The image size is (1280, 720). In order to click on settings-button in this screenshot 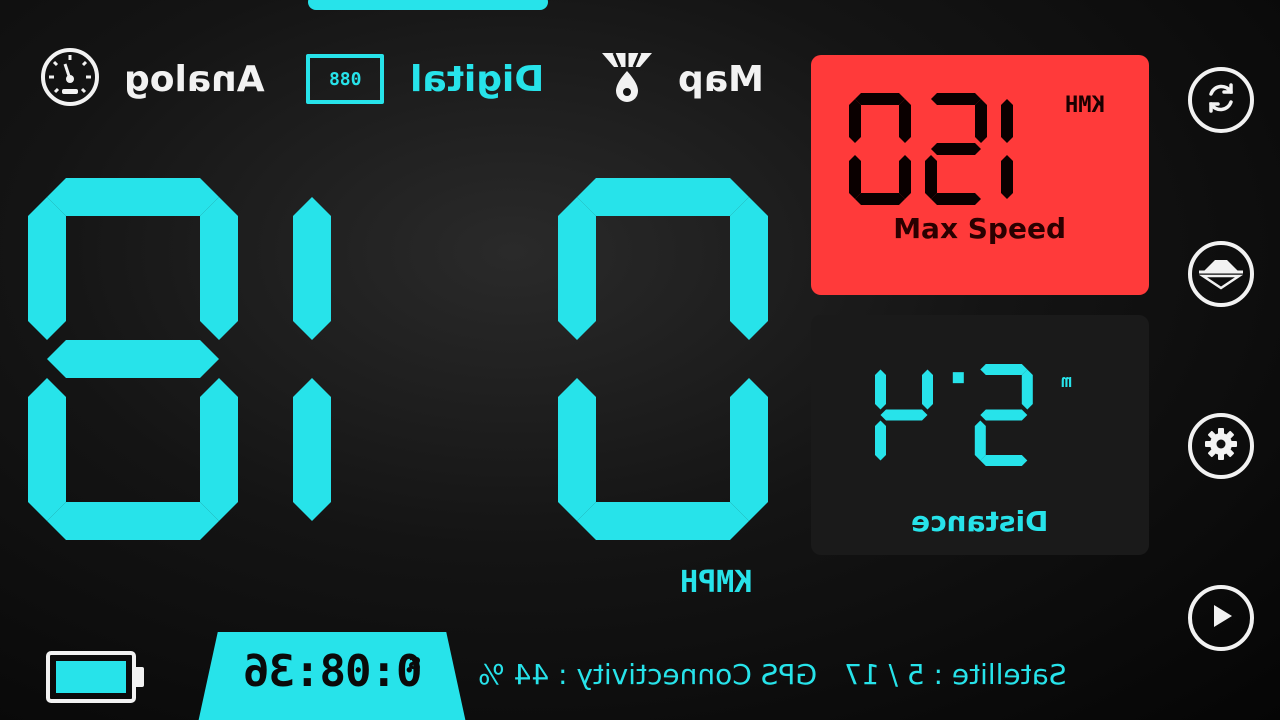, I will do `click(1221, 446)`.